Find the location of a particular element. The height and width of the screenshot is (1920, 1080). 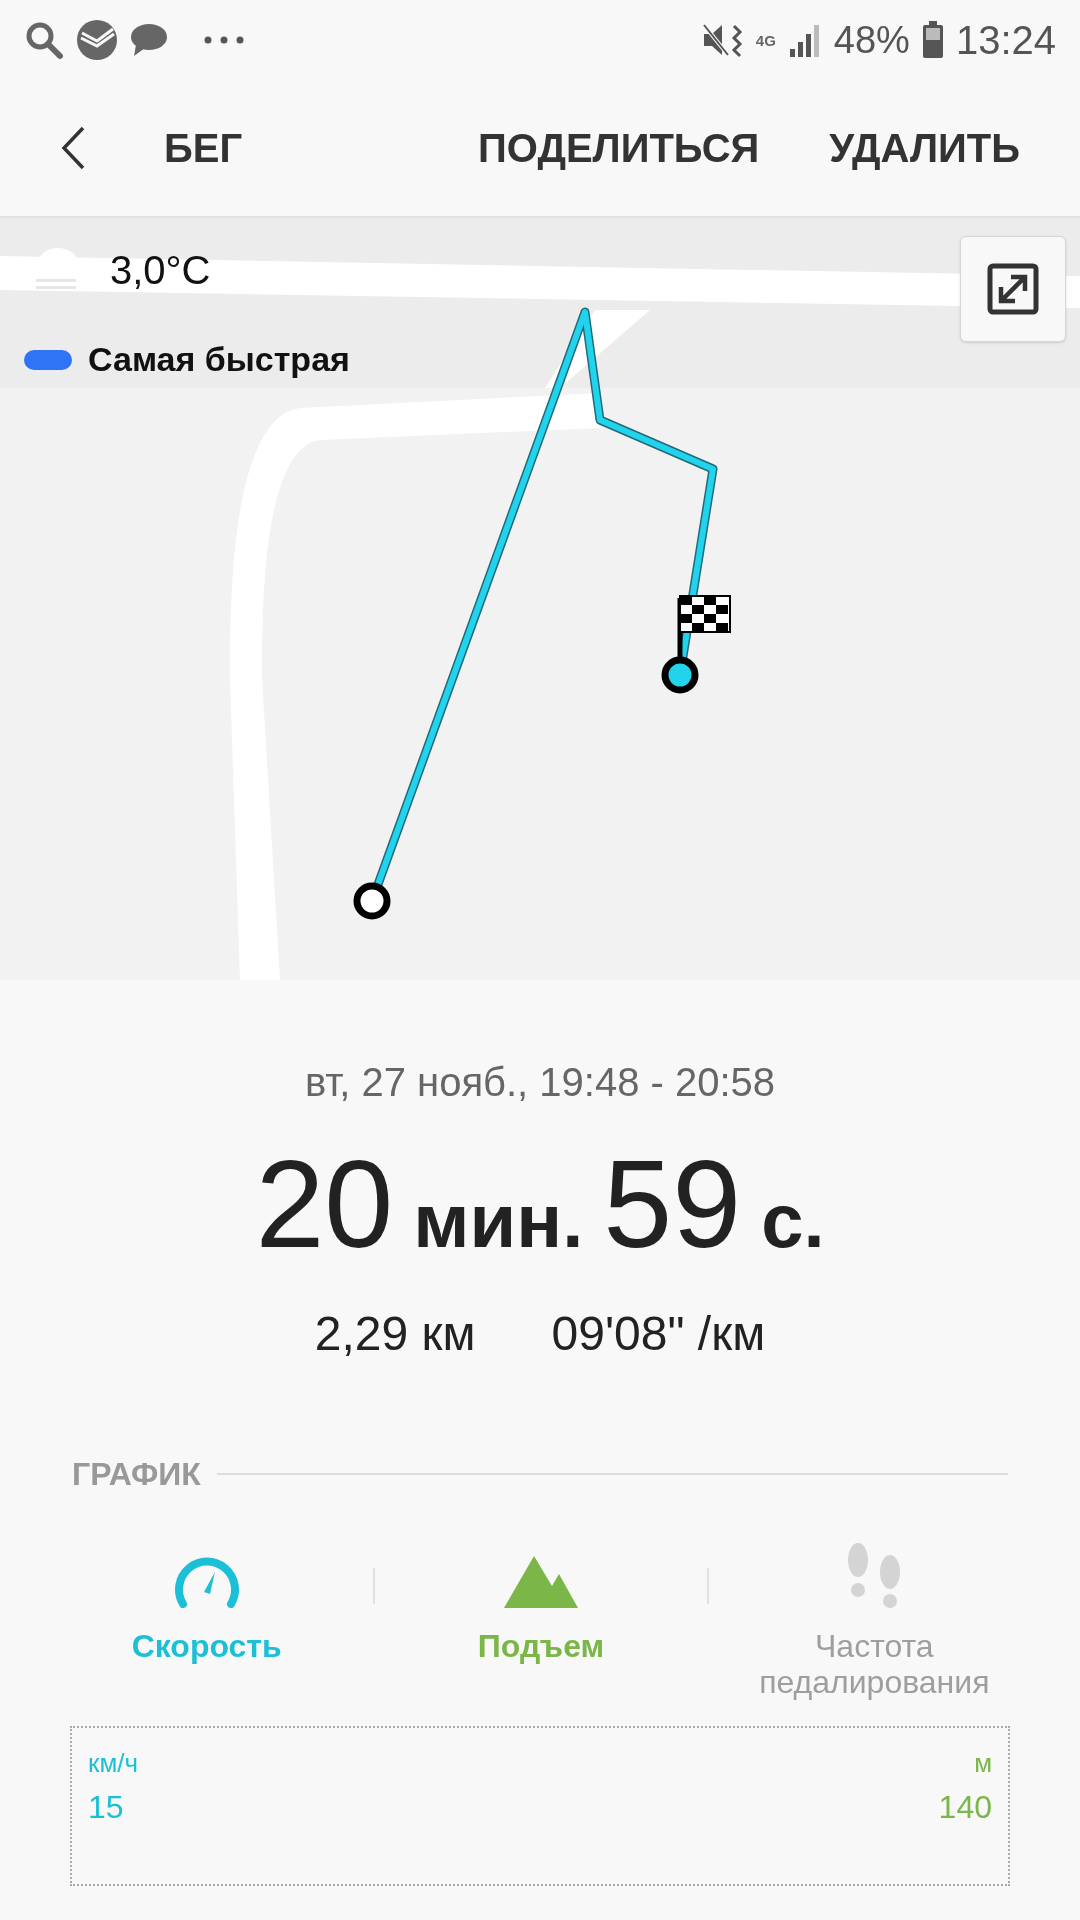

metric-tab: Скорость is located at coordinates (207, 1601).